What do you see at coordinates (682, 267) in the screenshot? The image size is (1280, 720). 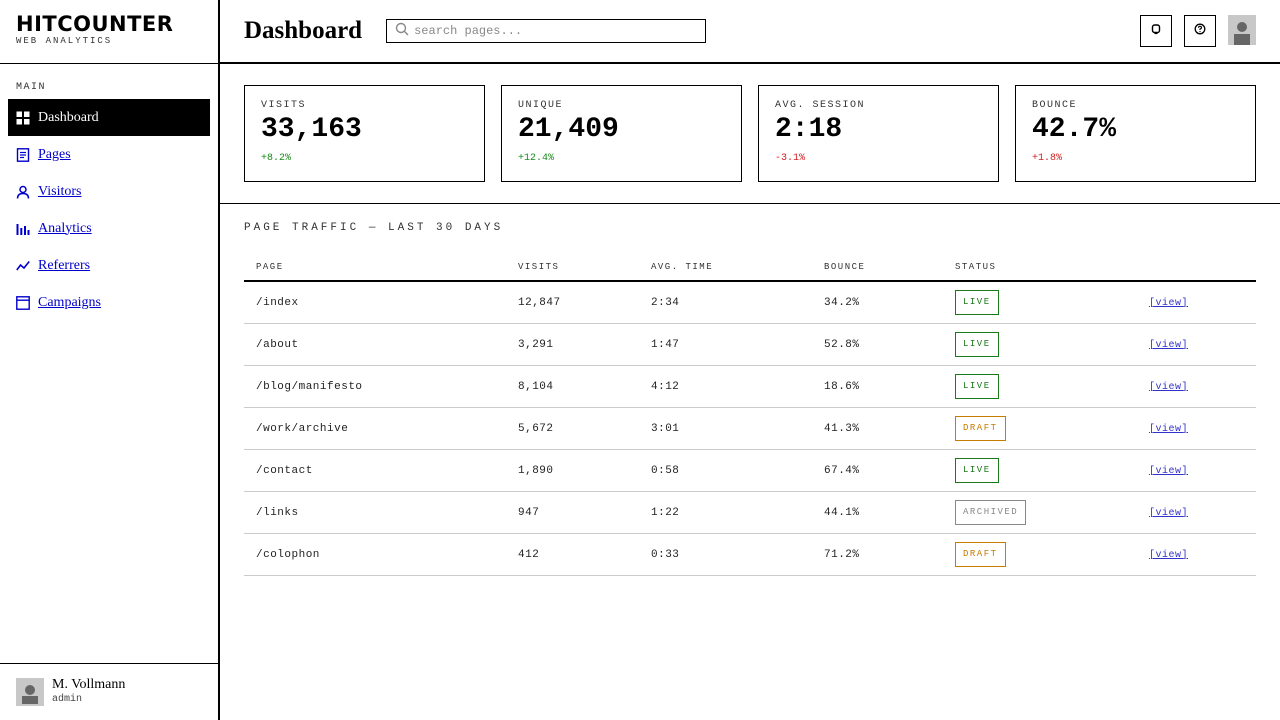 I see `column-header-avg-time: AVG. TIME` at bounding box center [682, 267].